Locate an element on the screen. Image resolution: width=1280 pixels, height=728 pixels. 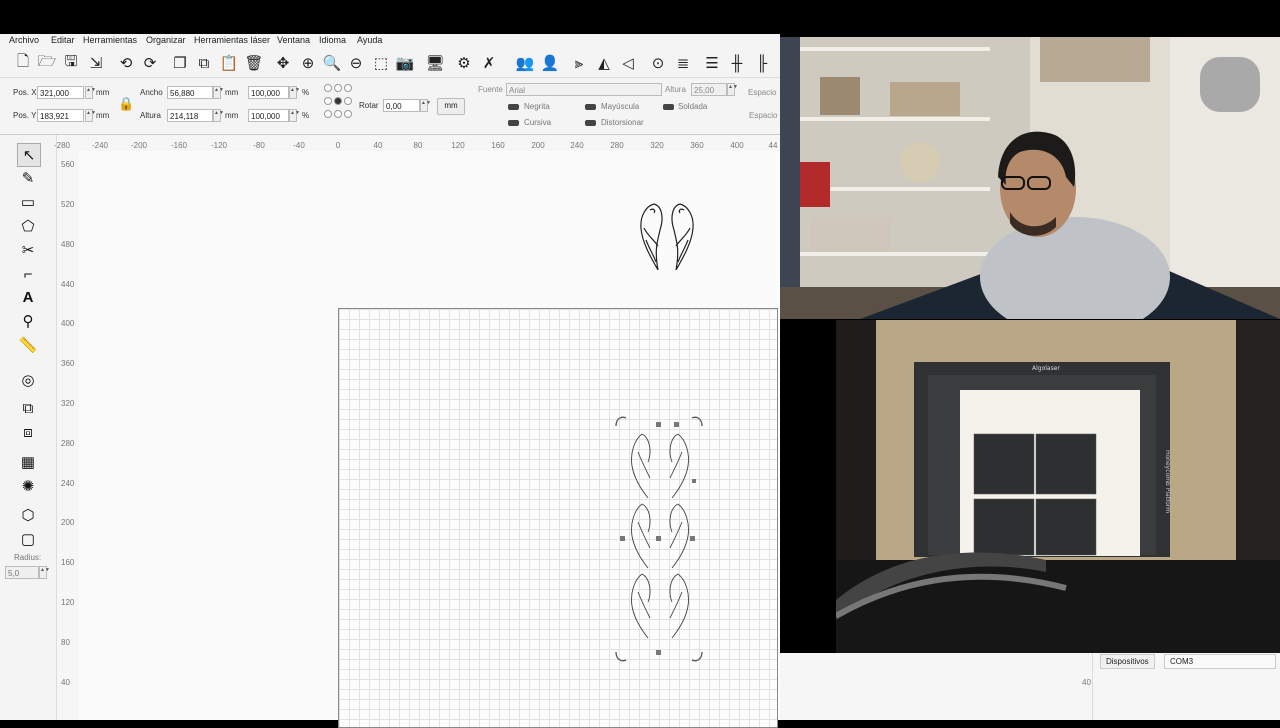
selected-parrot-array is located at coordinates (660, 539).